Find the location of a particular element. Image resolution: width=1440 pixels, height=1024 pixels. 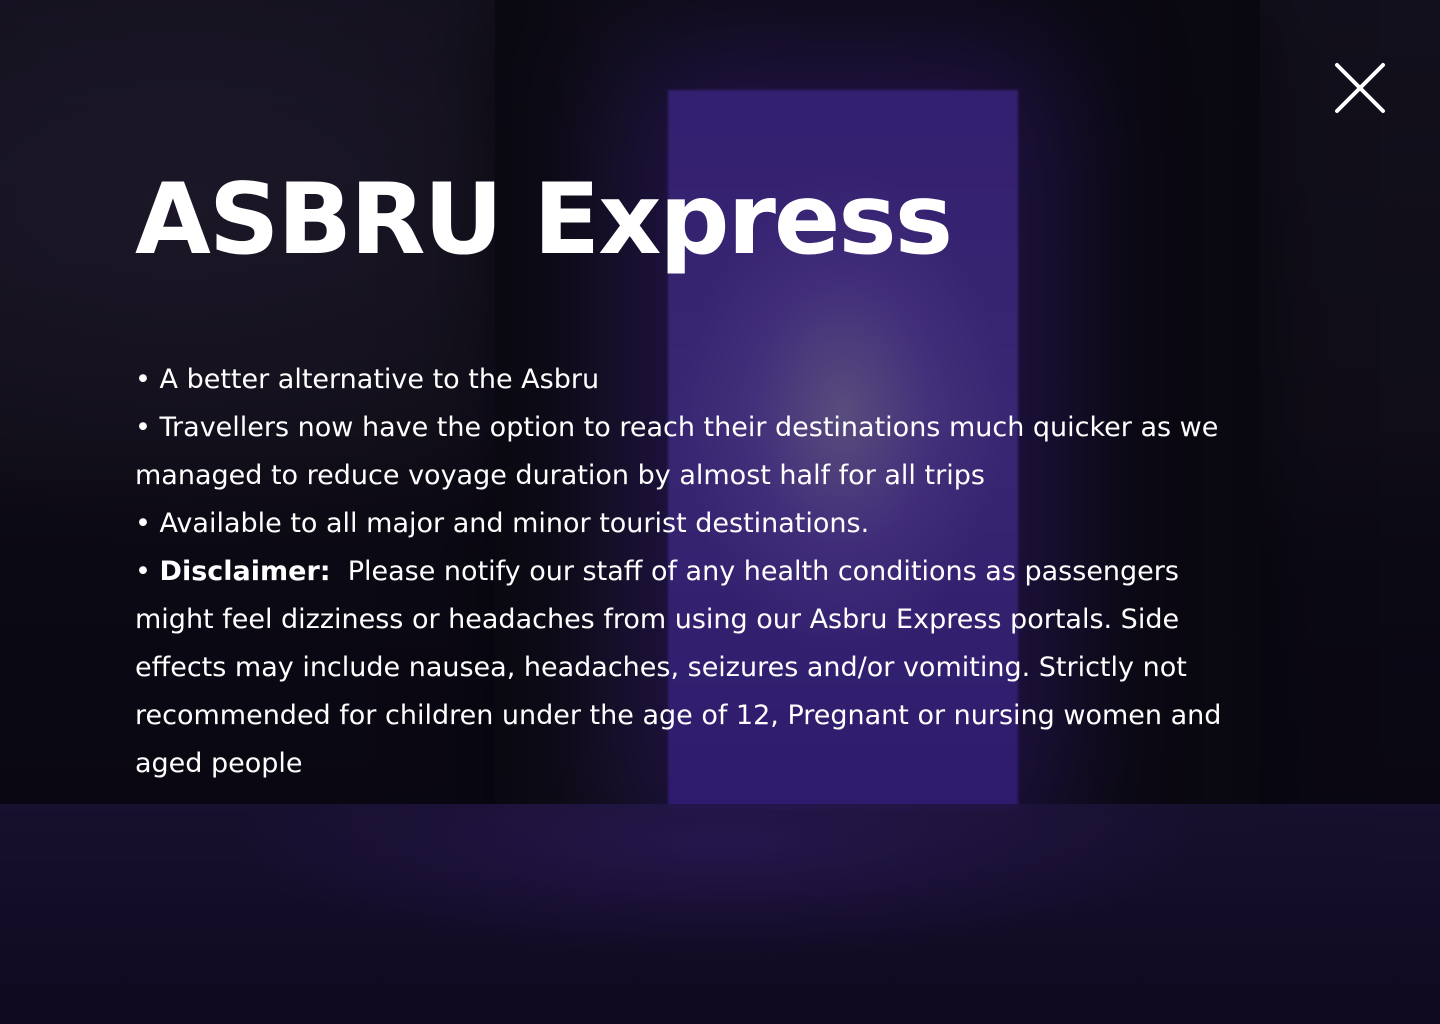

disclaimer-label: Disclaimer: is located at coordinates (245, 571).